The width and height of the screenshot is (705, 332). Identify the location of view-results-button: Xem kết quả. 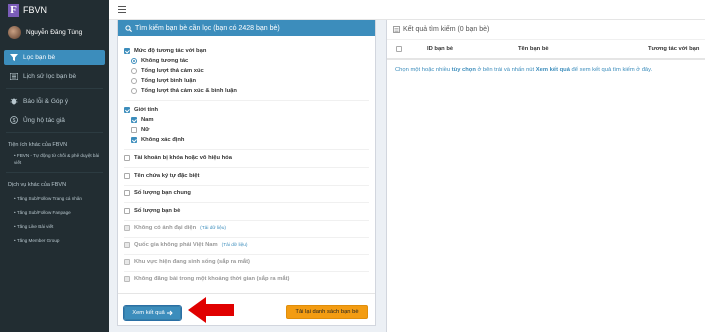
(152, 313).